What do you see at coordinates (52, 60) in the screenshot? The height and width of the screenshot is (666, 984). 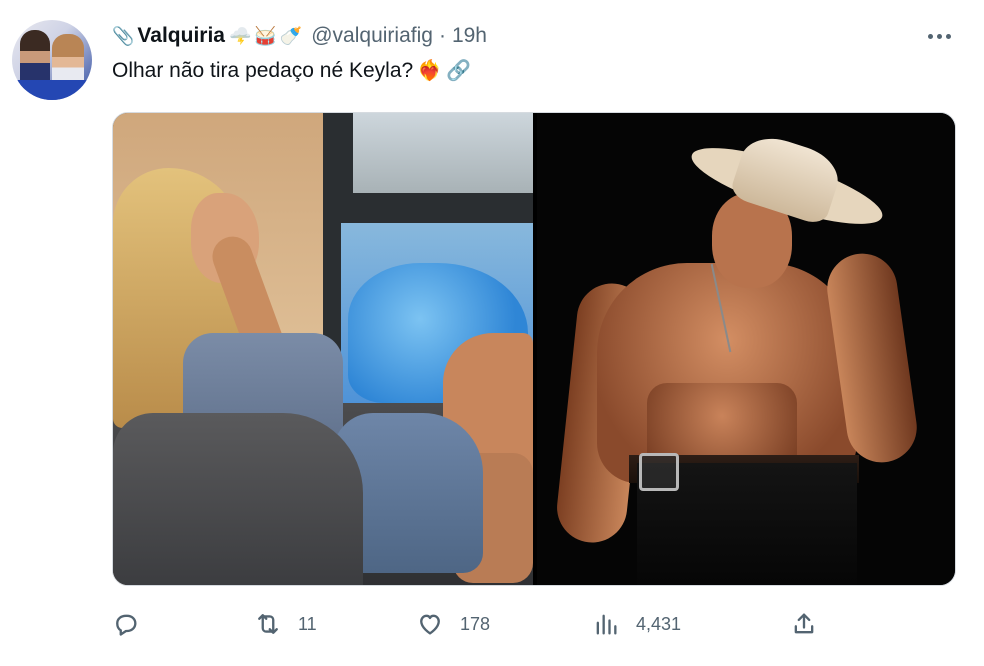 I see `avatar` at bounding box center [52, 60].